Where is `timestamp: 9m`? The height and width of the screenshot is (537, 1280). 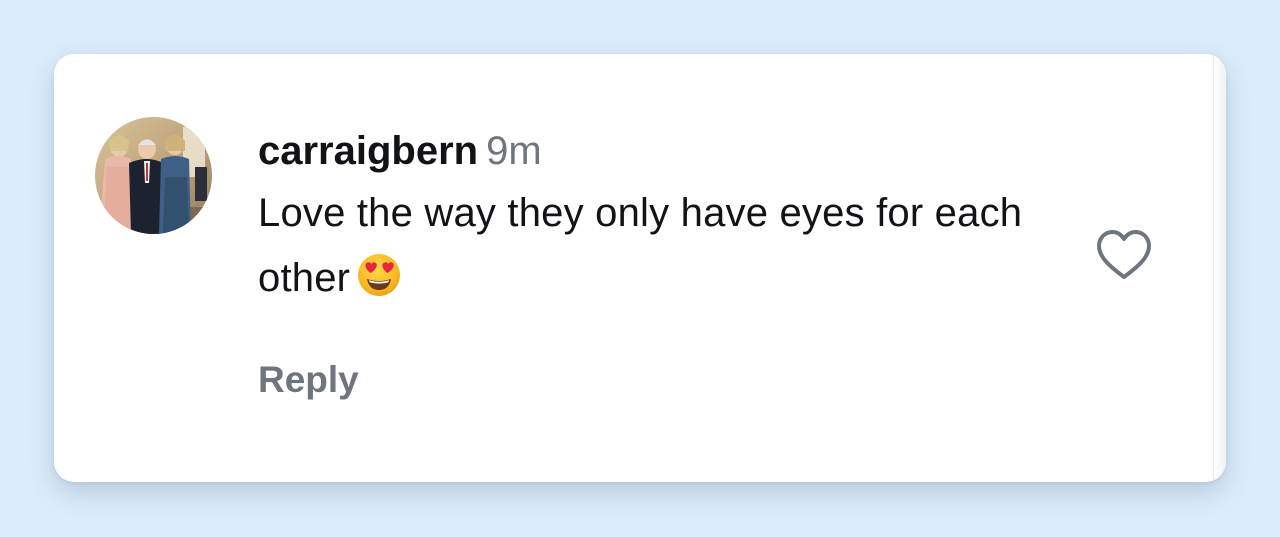 timestamp: 9m is located at coordinates (514, 151).